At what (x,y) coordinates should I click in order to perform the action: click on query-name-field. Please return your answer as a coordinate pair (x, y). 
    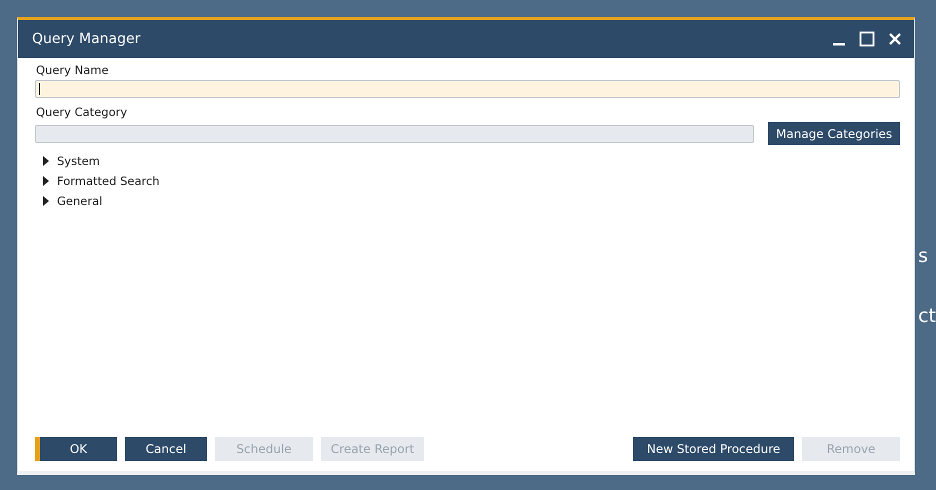
    Looking at the image, I should click on (467, 89).